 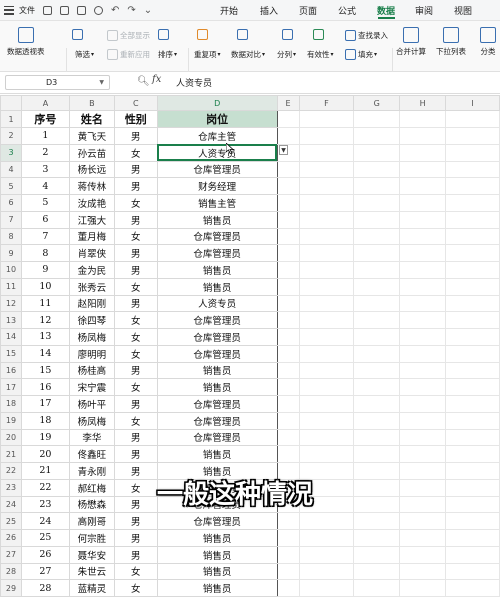 I want to click on cell-name: 董月梅, so click(x=91, y=236).